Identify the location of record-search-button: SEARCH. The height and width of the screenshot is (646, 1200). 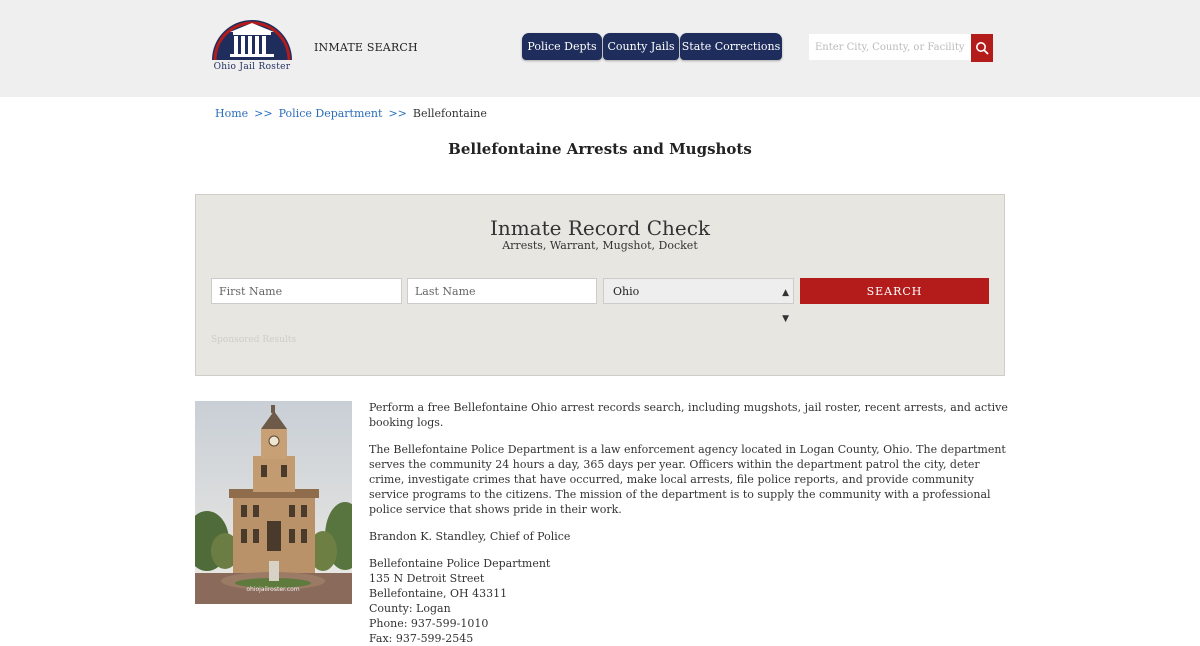
(894, 291).